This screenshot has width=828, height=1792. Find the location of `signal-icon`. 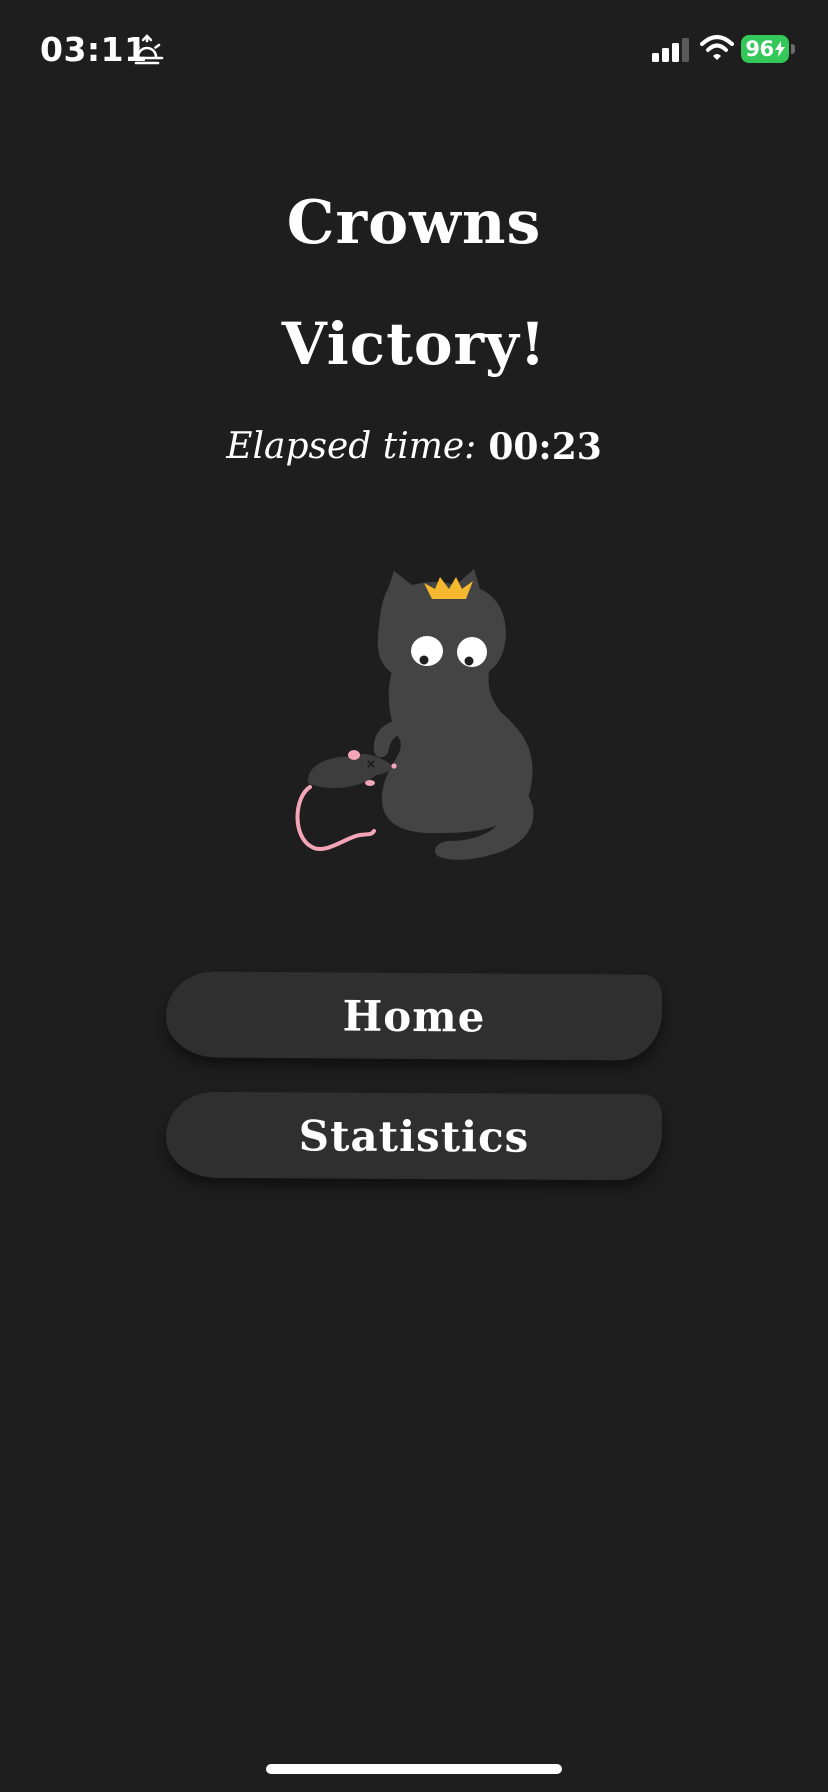

signal-icon is located at coordinates (670, 50).